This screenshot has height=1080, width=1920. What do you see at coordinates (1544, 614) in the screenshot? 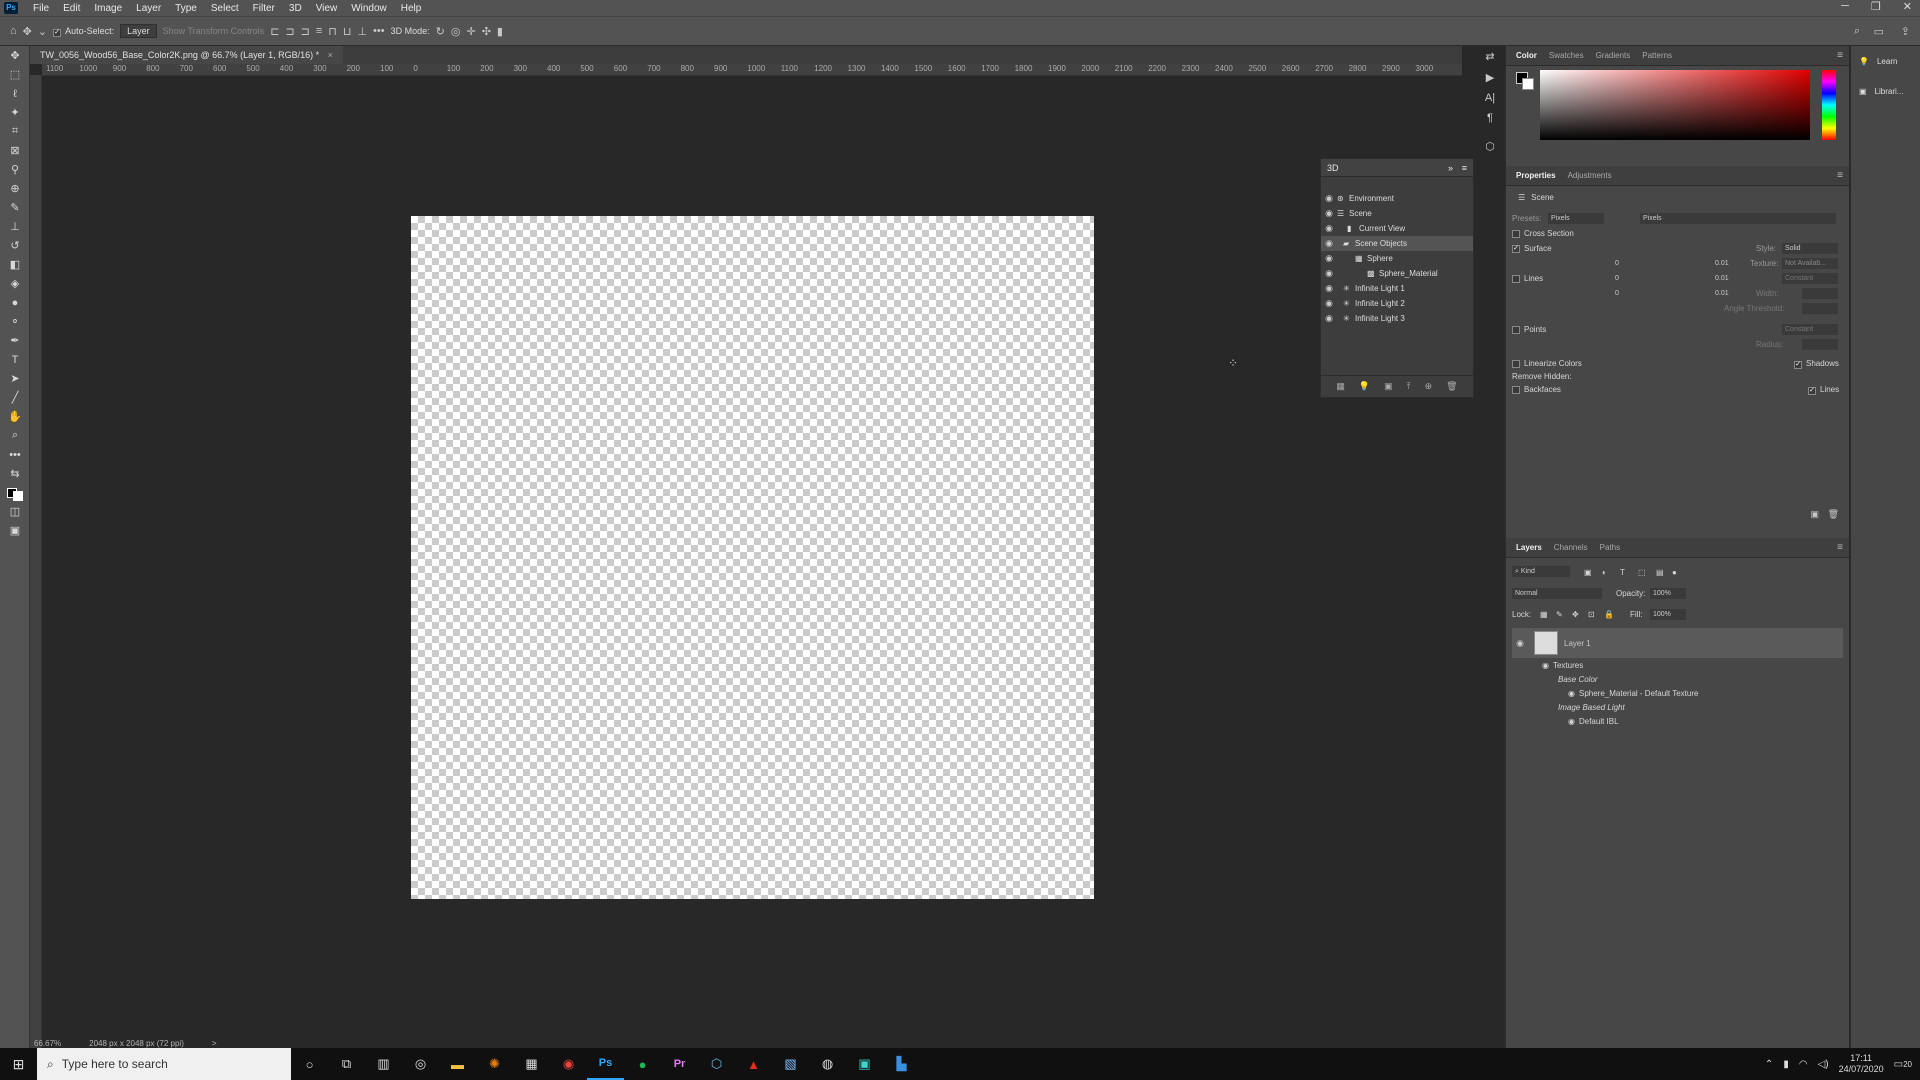
I see `lock-transparent-icon: ▦` at bounding box center [1544, 614].